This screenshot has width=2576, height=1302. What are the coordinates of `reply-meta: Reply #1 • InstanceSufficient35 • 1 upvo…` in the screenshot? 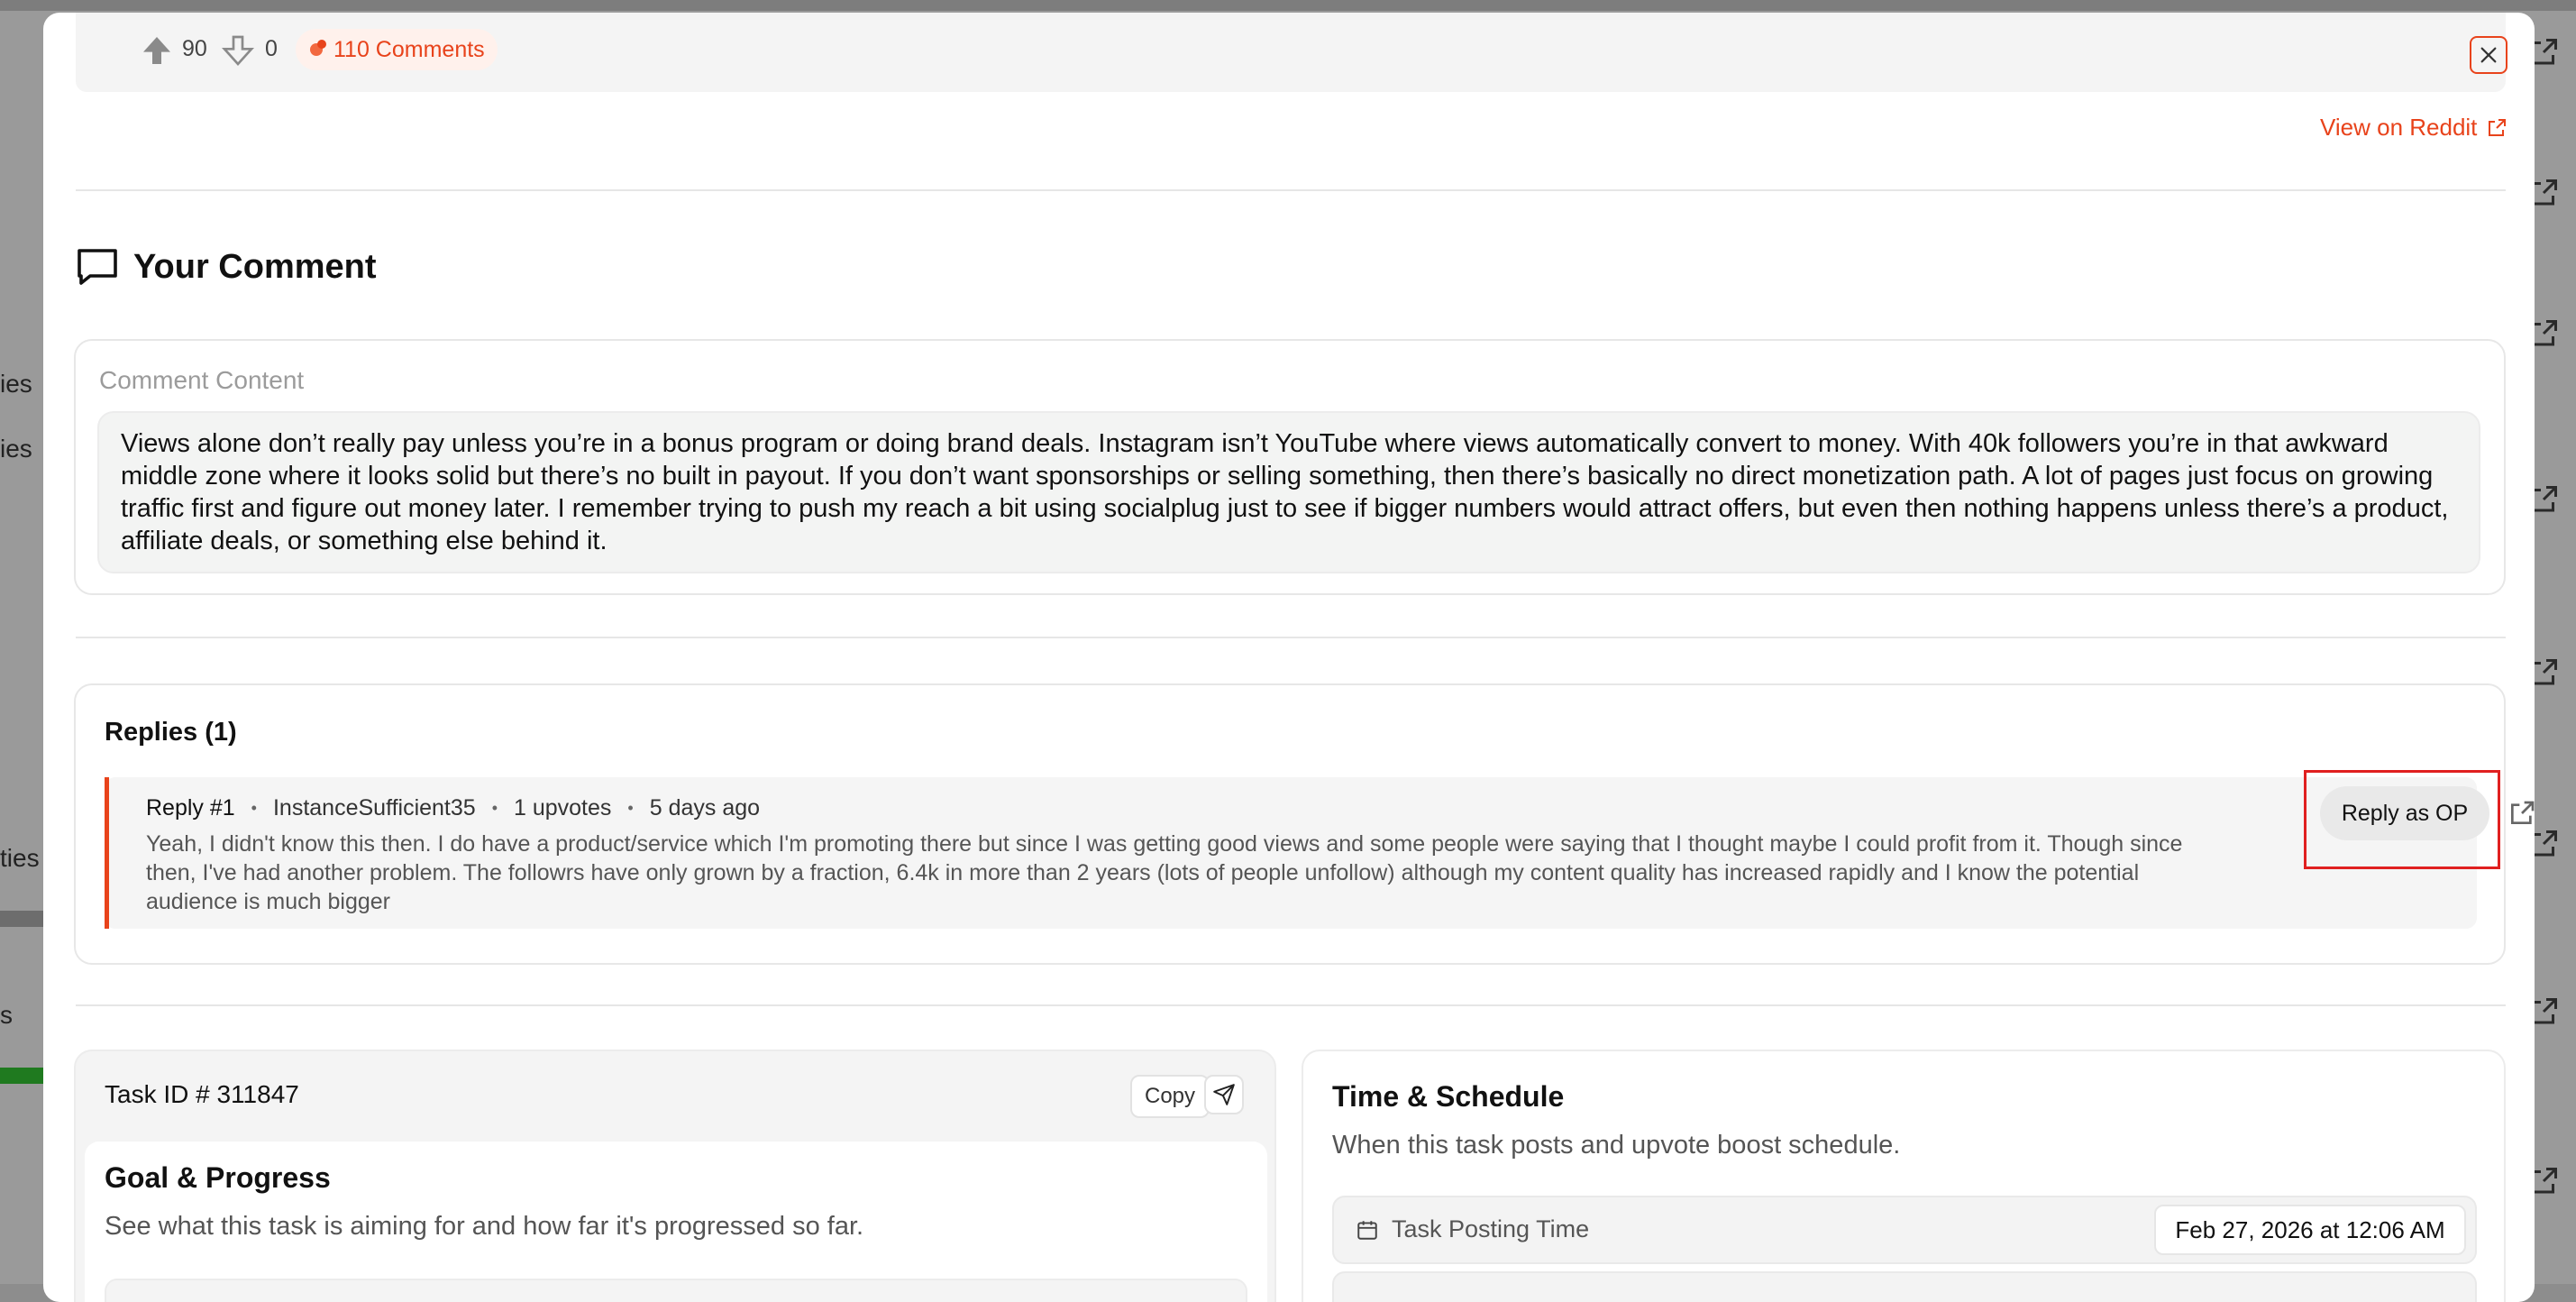 It's located at (453, 808).